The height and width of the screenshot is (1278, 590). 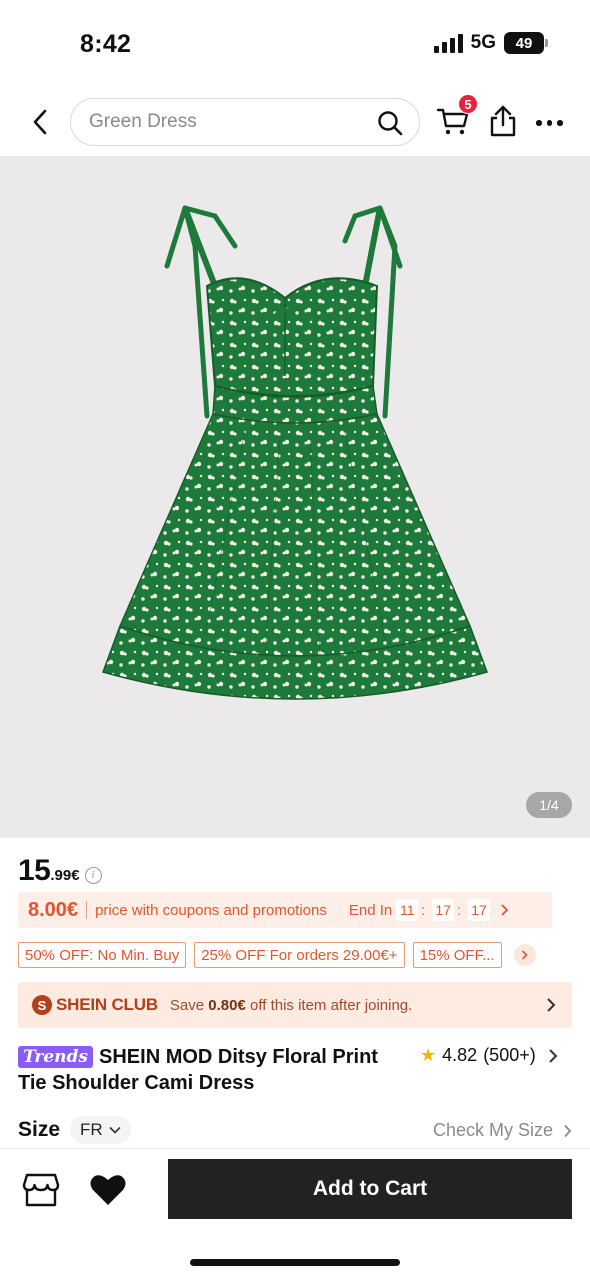 I want to click on size-row: Size FR Check My Size, so click(x=295, y=1131).